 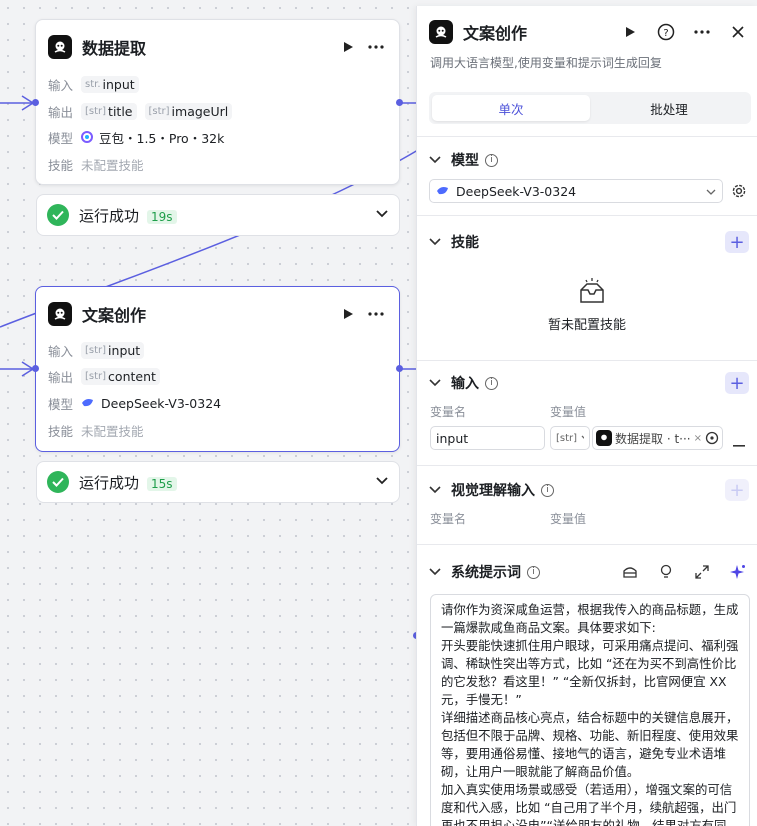 What do you see at coordinates (738, 572) in the screenshot?
I see `ai-sparkle-icon` at bounding box center [738, 572].